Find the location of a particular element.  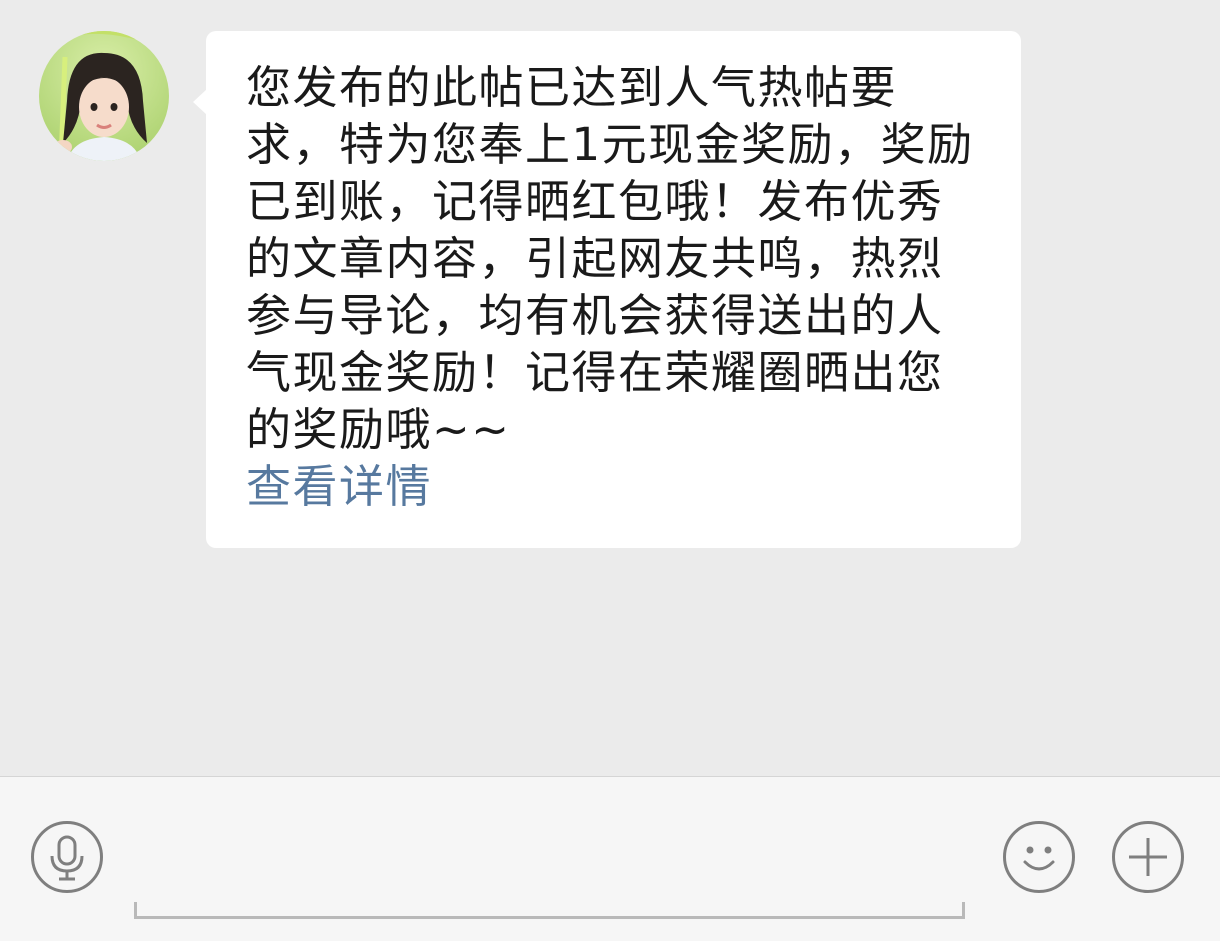

microphone-icon is located at coordinates (67, 858).